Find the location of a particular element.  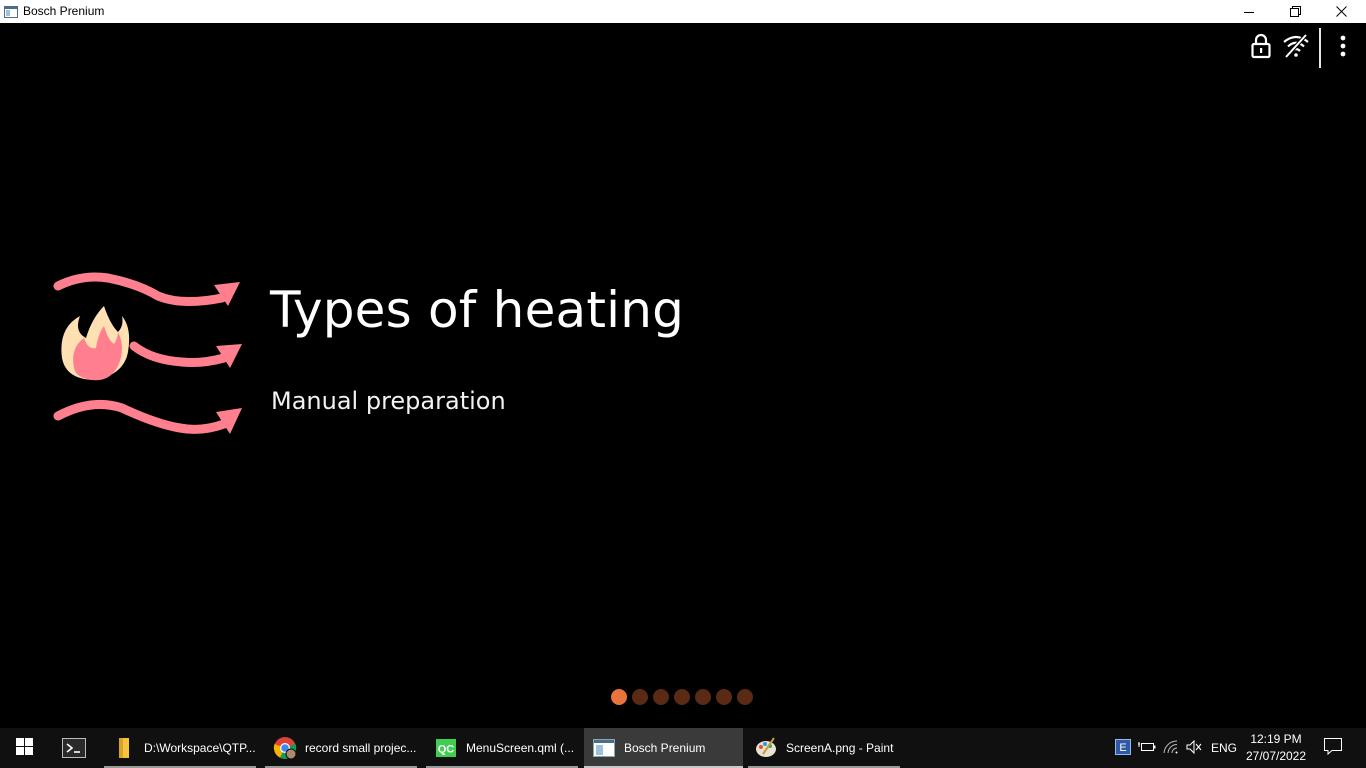

tray-network is located at coordinates (1171, 748).